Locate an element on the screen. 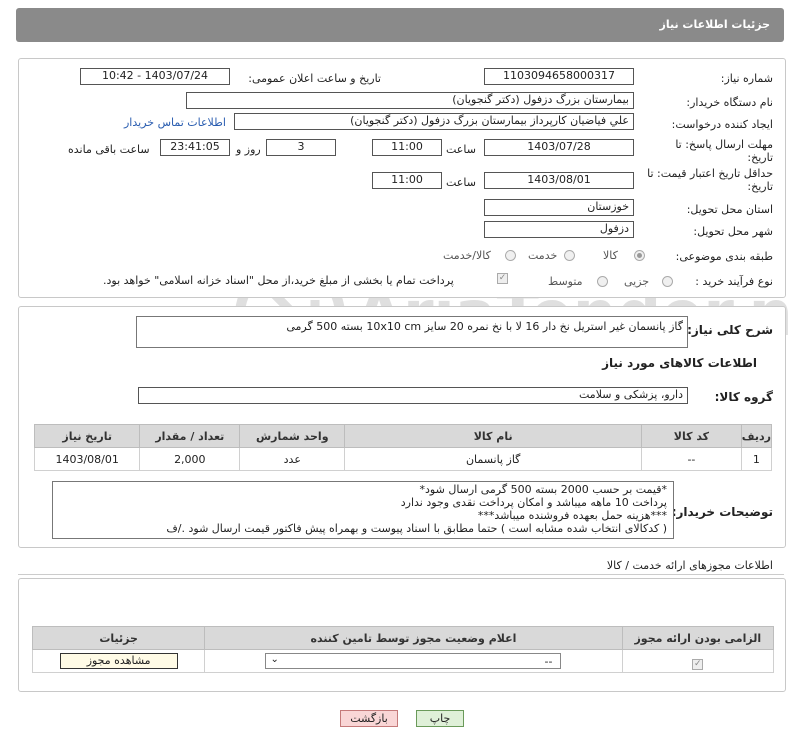 The height and width of the screenshot is (745, 789). permit-status-cell: -- ⌄ is located at coordinates (413, 661).